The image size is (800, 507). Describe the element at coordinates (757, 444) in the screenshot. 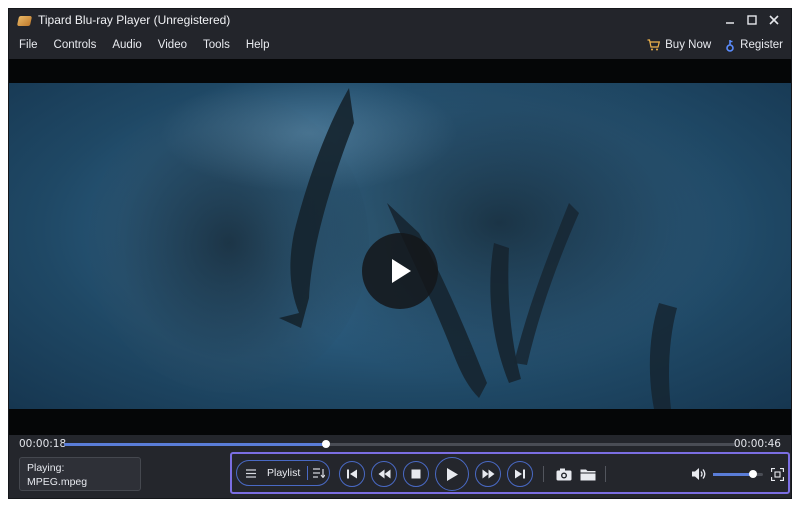

I see `total-time: 00:00:46` at that location.